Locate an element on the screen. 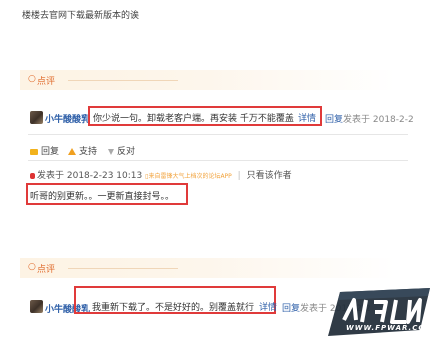 The image size is (432, 338). watermark-url: WWW.FPWAR.COM is located at coordinates (389, 328).